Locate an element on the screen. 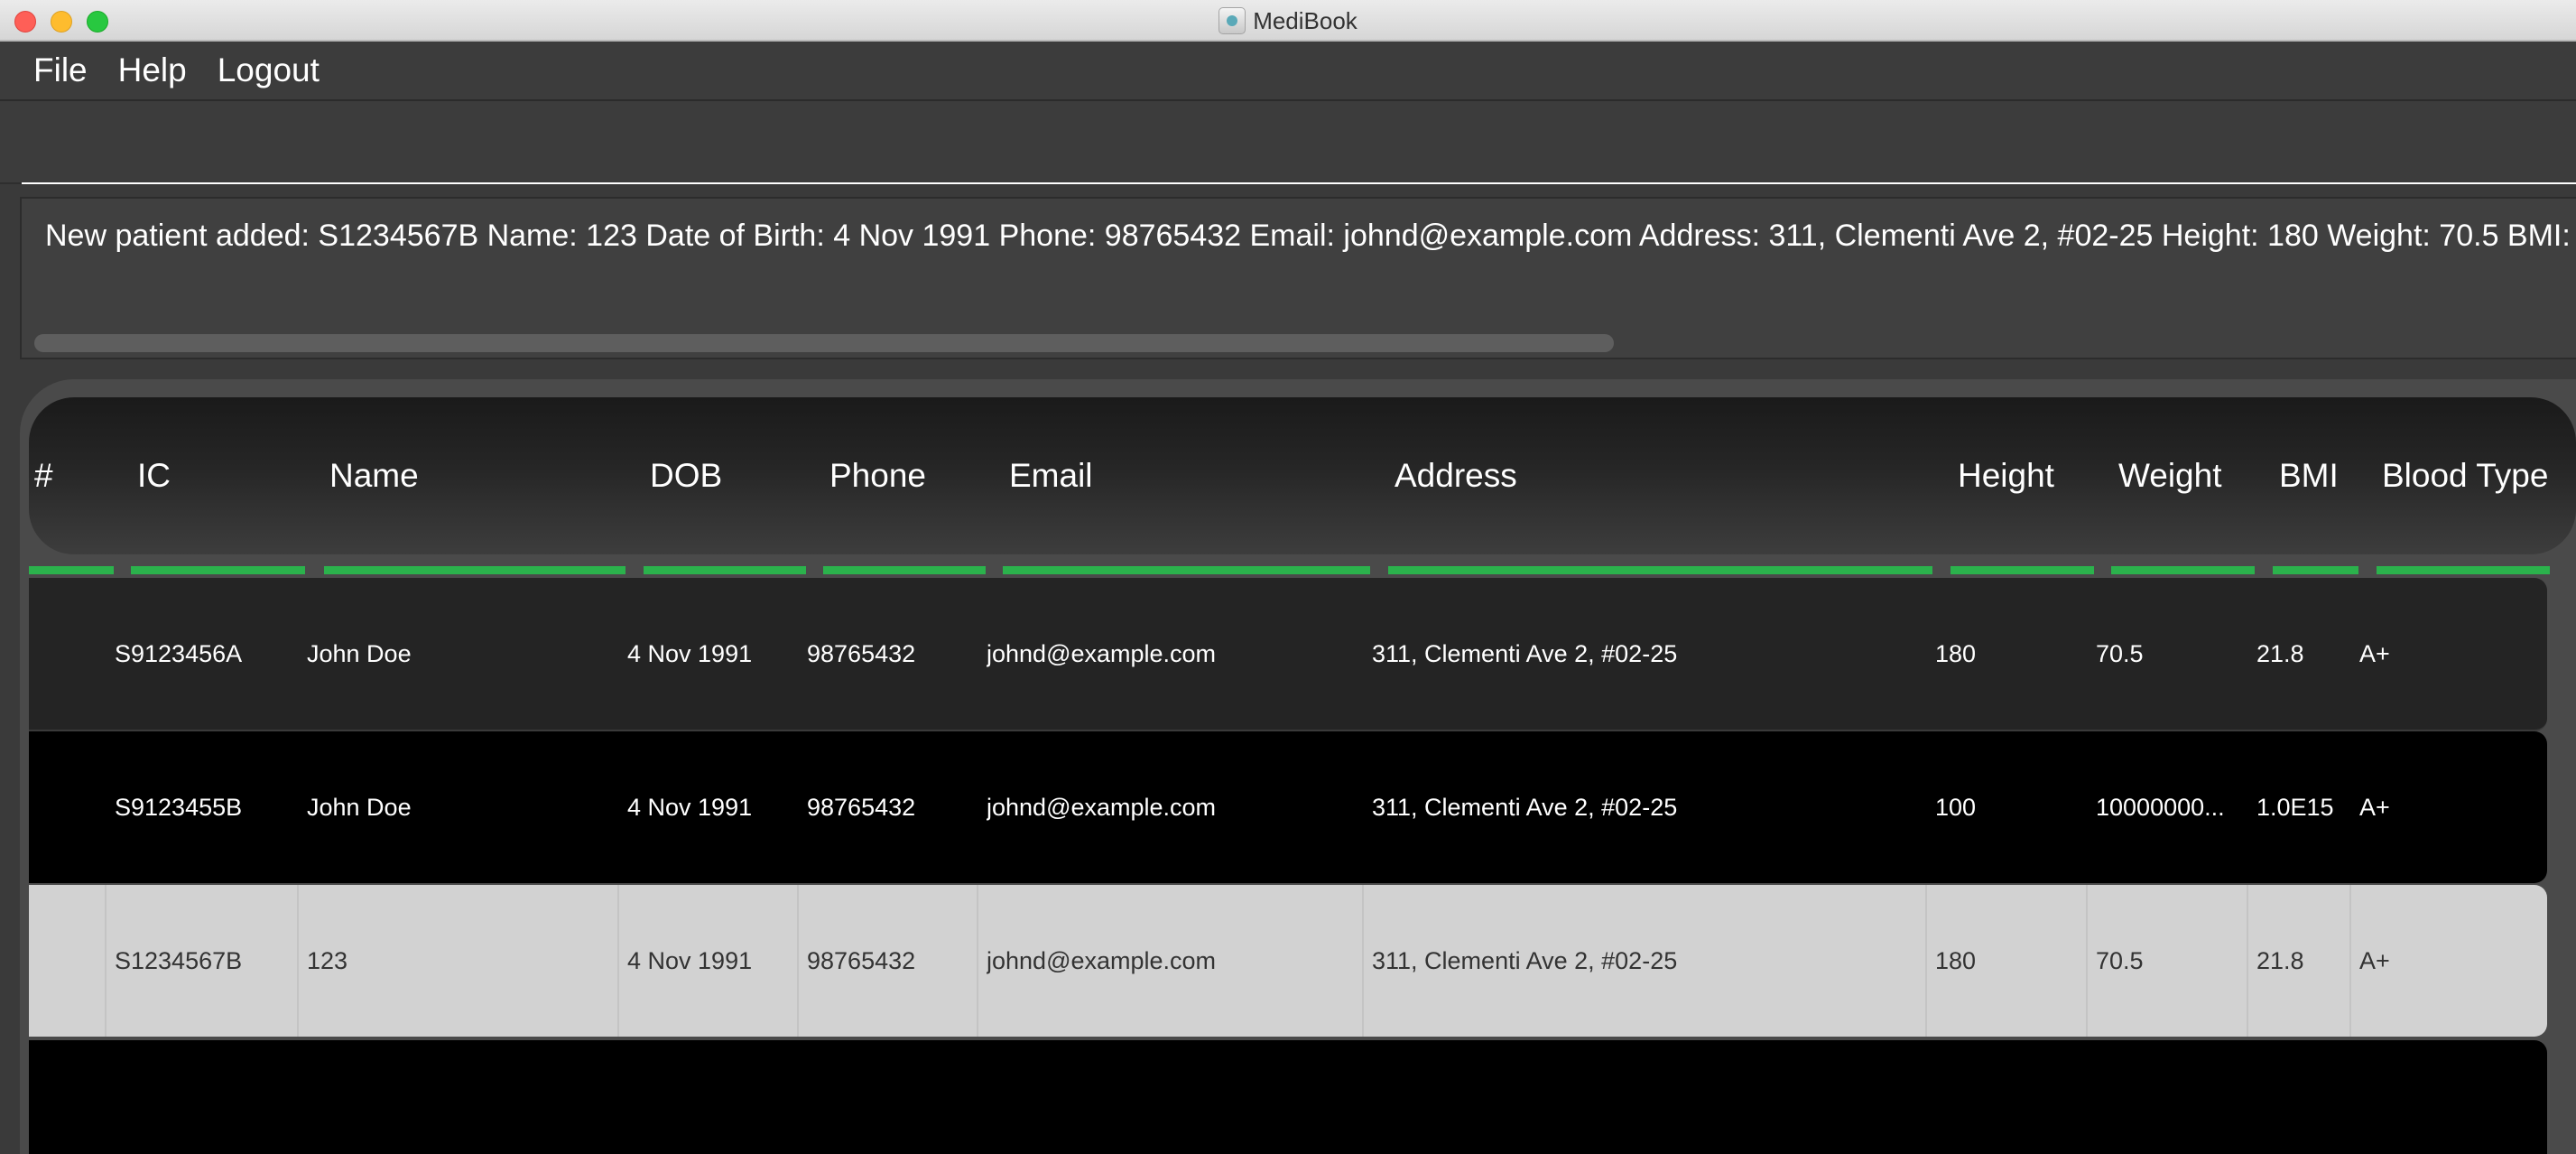 This screenshot has width=2576, height=1154. horizontal-scrollbar is located at coordinates (824, 343).